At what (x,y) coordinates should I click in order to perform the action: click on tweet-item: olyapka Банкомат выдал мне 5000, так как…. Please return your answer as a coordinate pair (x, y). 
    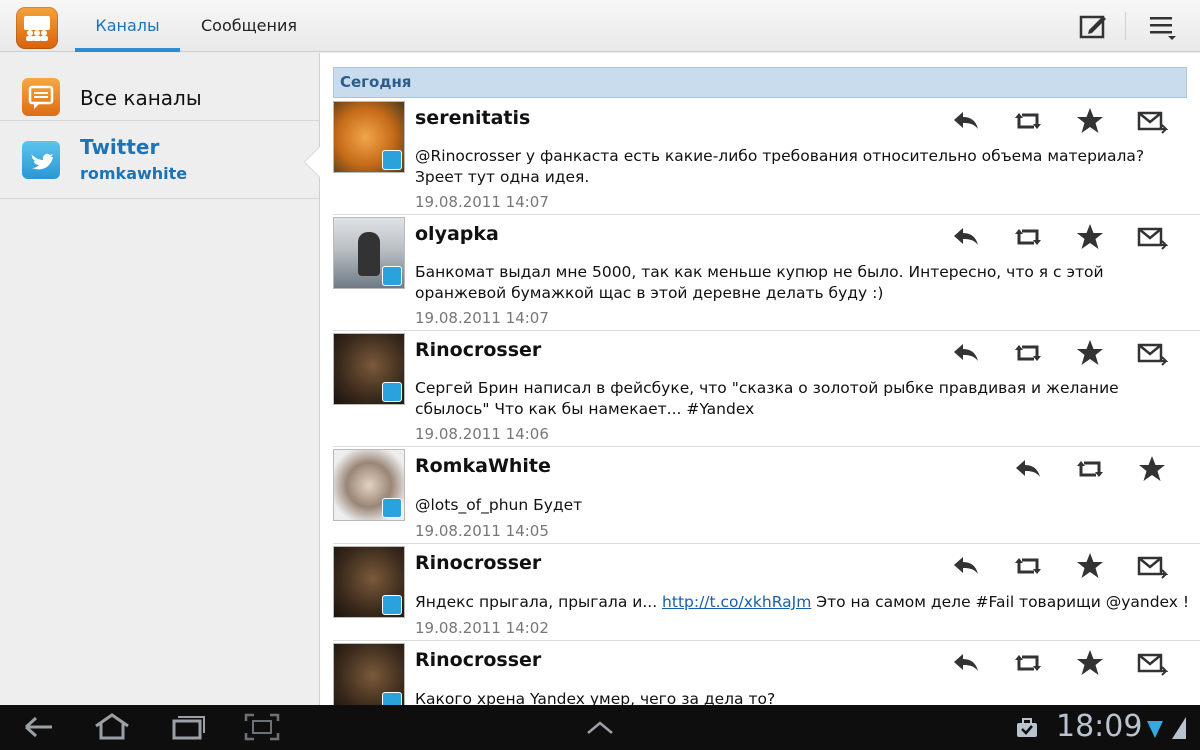
    Looking at the image, I should click on (766, 273).